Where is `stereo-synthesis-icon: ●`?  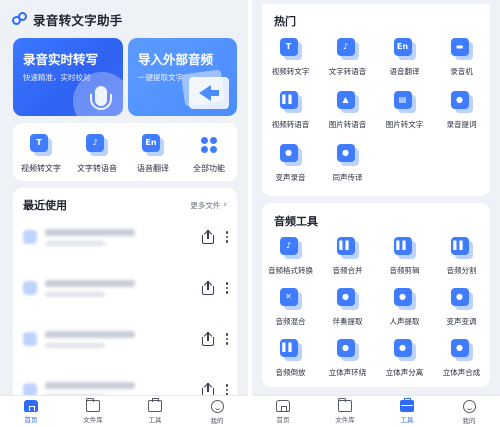 stereo-synthesis-icon: ● is located at coordinates (461, 350).